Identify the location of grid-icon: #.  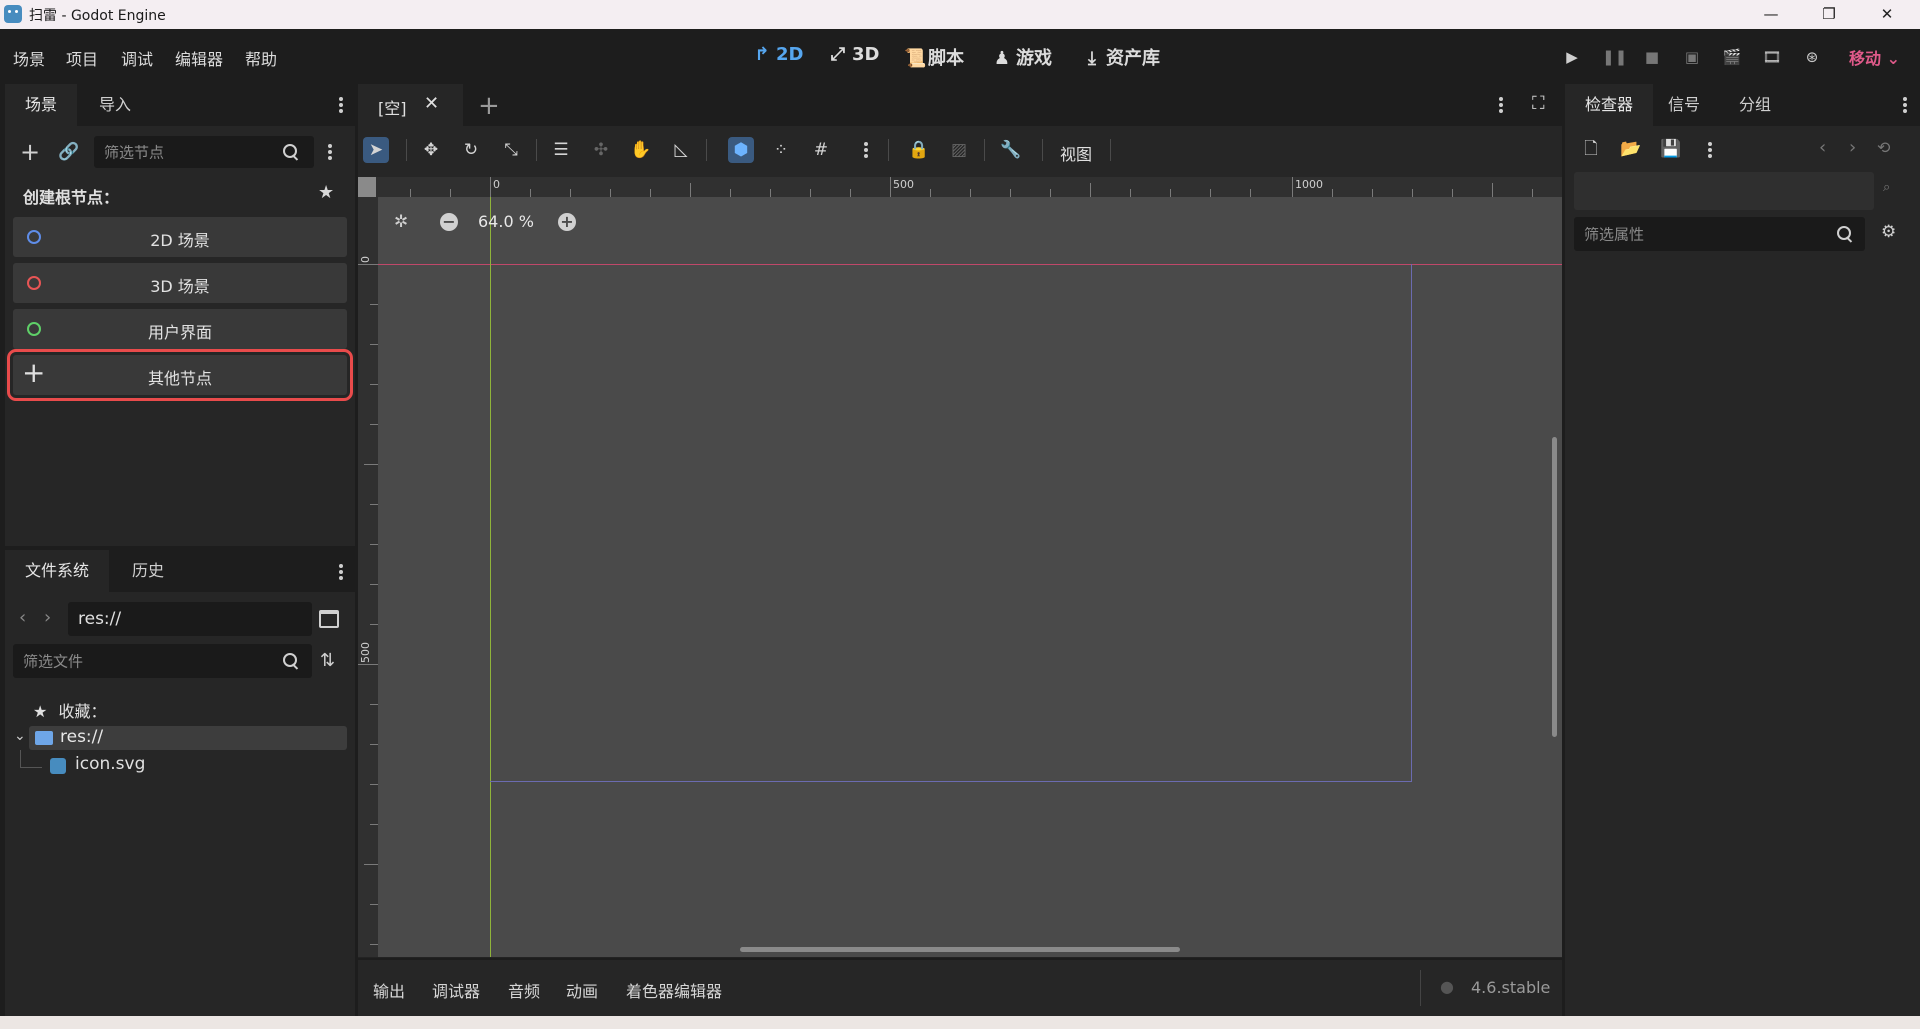
(821, 150).